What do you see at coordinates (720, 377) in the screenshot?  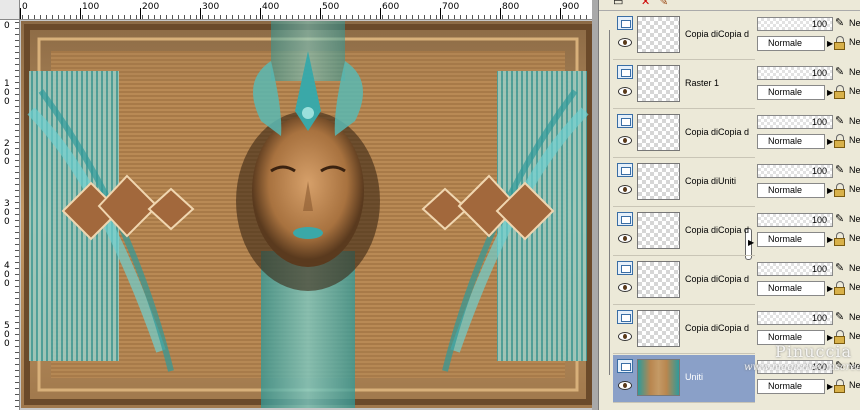 I see `layer-name: Uniti` at bounding box center [720, 377].